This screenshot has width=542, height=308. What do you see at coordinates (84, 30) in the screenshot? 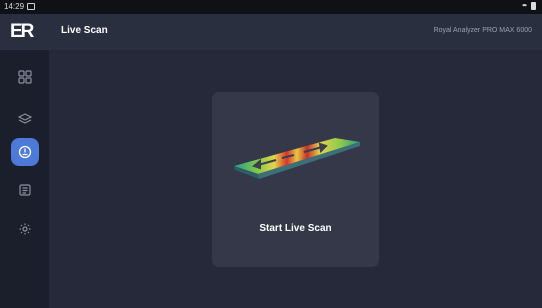
I see `page-title: Live Scan` at bounding box center [84, 30].